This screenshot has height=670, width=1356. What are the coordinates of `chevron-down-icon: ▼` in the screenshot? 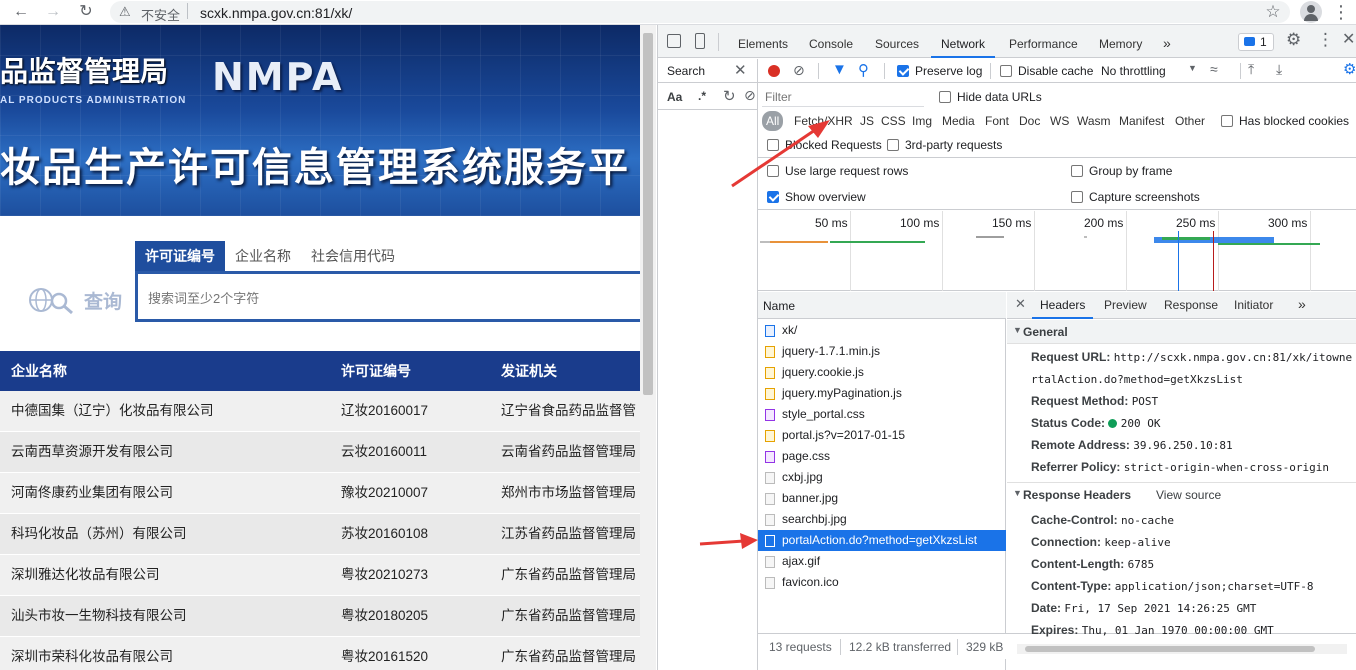 It's located at (1192, 68).